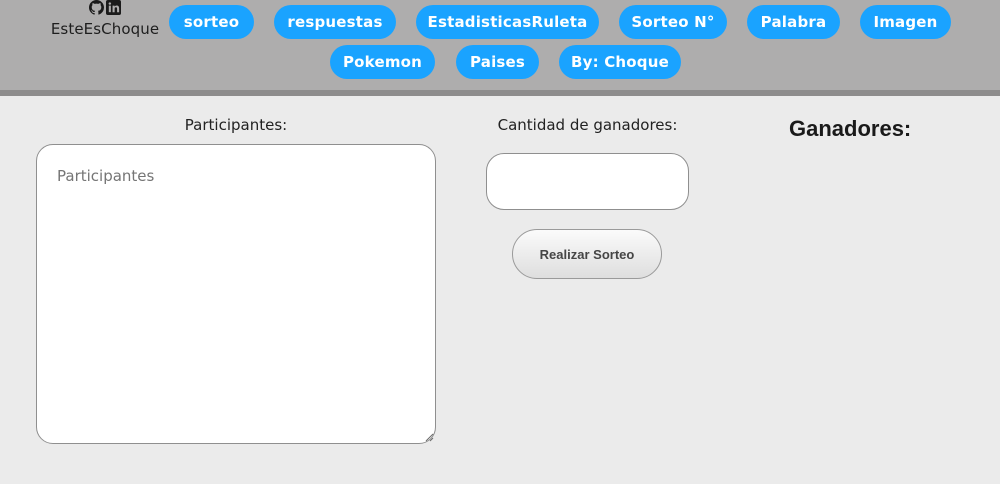 The height and width of the screenshot is (484, 1000). Describe the element at coordinates (236, 125) in the screenshot. I see `participants-label: Participantes:` at that location.